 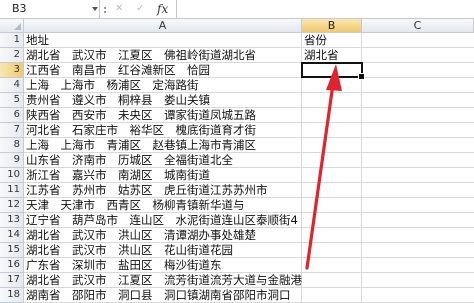 I want to click on table-row: 1 地址 省份, so click(x=237, y=40).